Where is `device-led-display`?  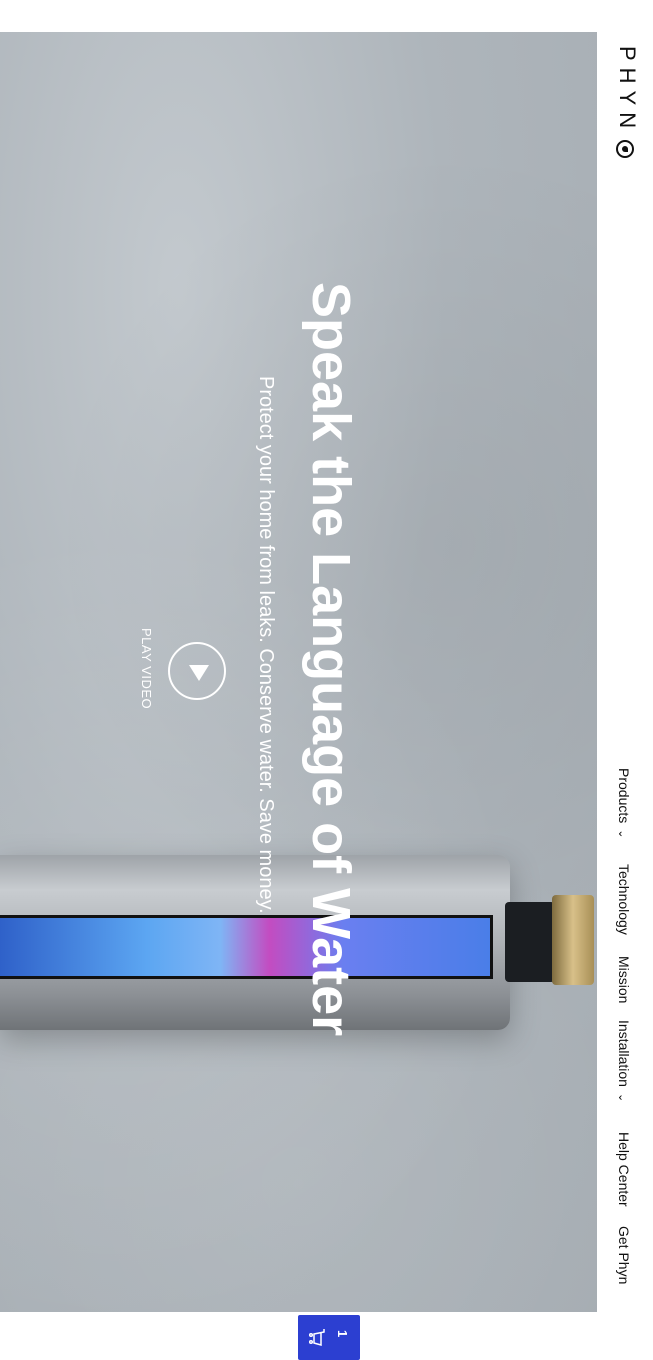 device-led-display is located at coordinates (246, 947).